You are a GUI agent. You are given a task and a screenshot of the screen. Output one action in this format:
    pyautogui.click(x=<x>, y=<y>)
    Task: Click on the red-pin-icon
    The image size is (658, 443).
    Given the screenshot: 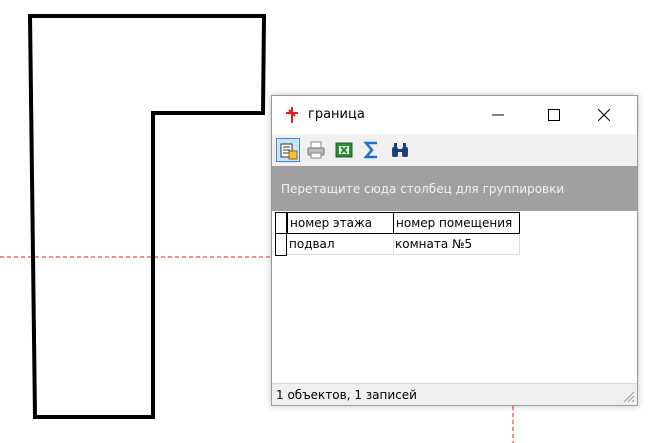 What is the action you would take?
    pyautogui.click(x=292, y=115)
    